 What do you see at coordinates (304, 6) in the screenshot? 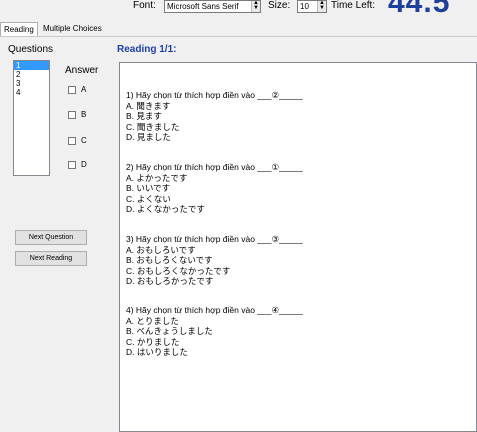
I see `size-value: 10` at bounding box center [304, 6].